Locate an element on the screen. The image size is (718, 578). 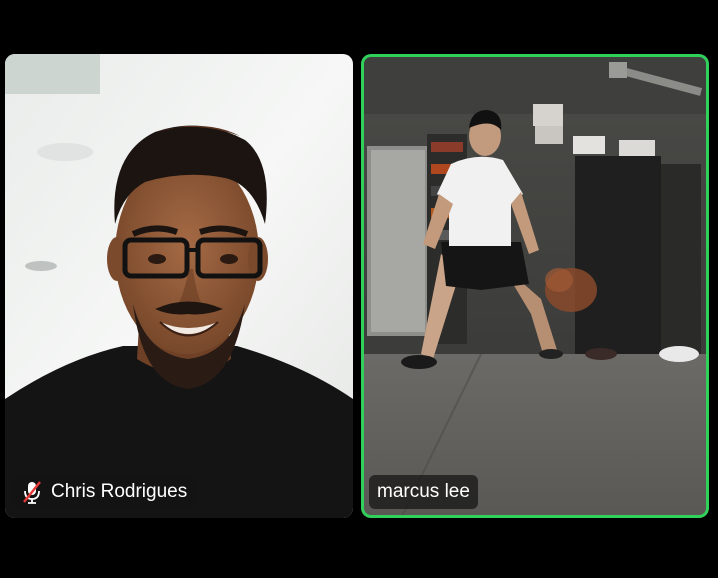
participant-name-label: marcus lee is located at coordinates (423, 491).